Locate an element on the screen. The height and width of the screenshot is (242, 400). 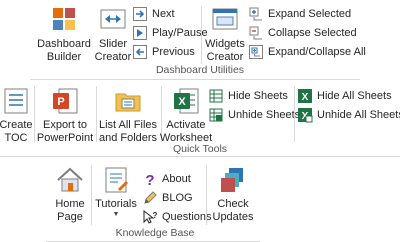
widgets-creator-button: Widgets Creator is located at coordinates (225, 34).